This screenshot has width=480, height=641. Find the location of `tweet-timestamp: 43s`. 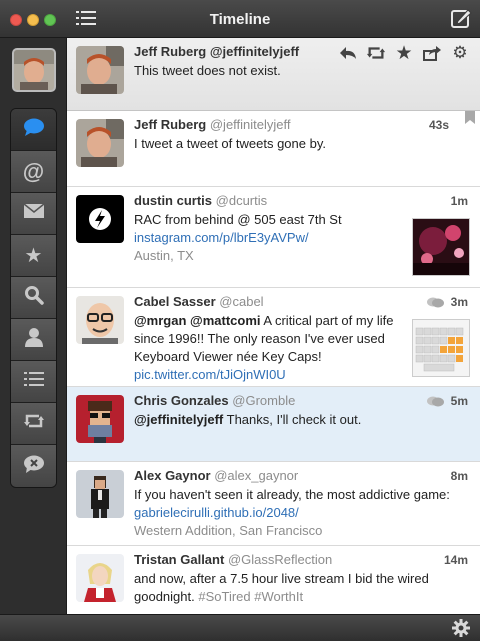

tweet-timestamp: 43s is located at coordinates (438, 125).